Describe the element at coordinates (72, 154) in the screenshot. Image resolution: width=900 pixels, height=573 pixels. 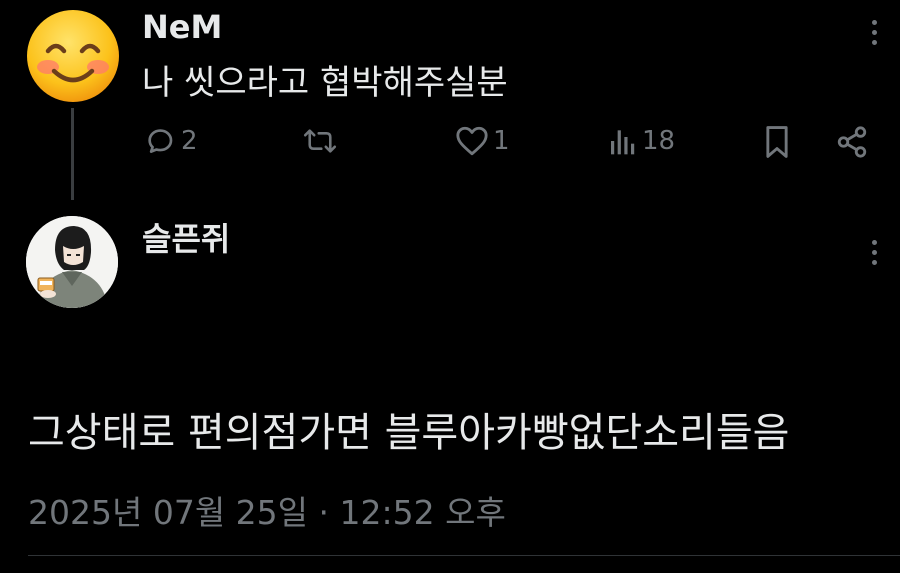
I see `thread-connector-line` at that location.